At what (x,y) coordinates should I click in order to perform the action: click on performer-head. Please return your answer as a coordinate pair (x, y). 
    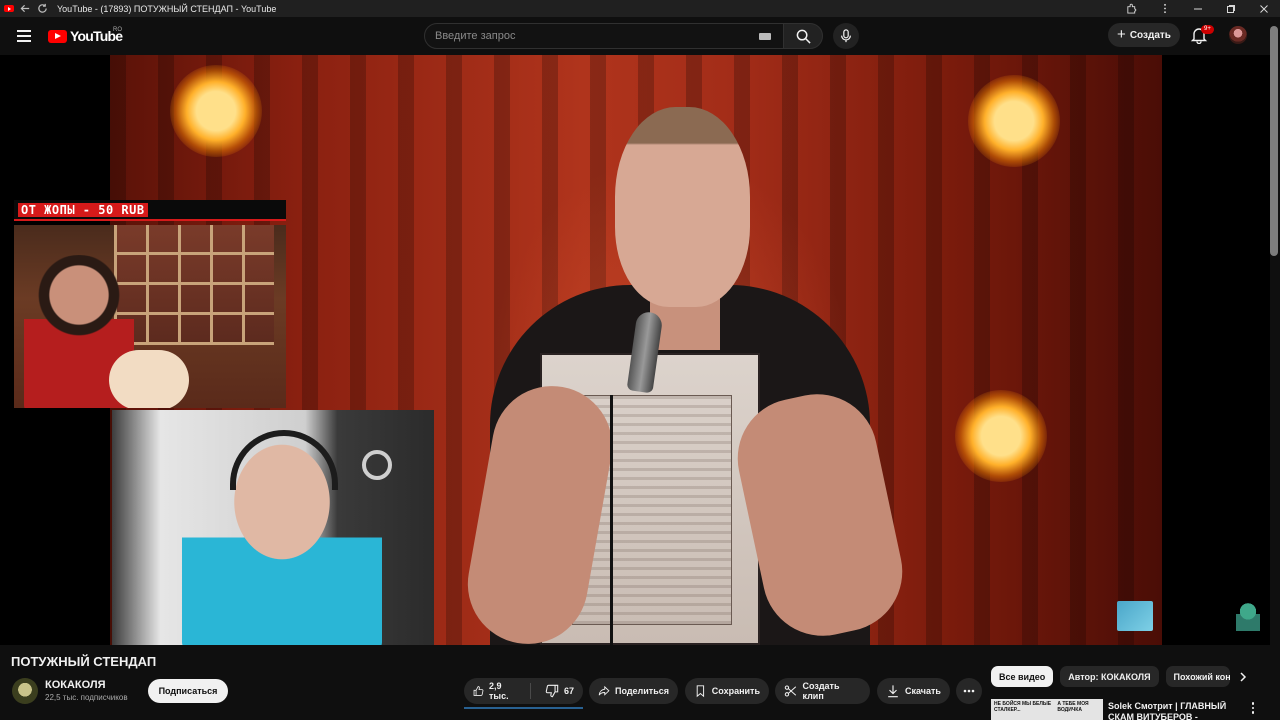
    Looking at the image, I should click on (682, 207).